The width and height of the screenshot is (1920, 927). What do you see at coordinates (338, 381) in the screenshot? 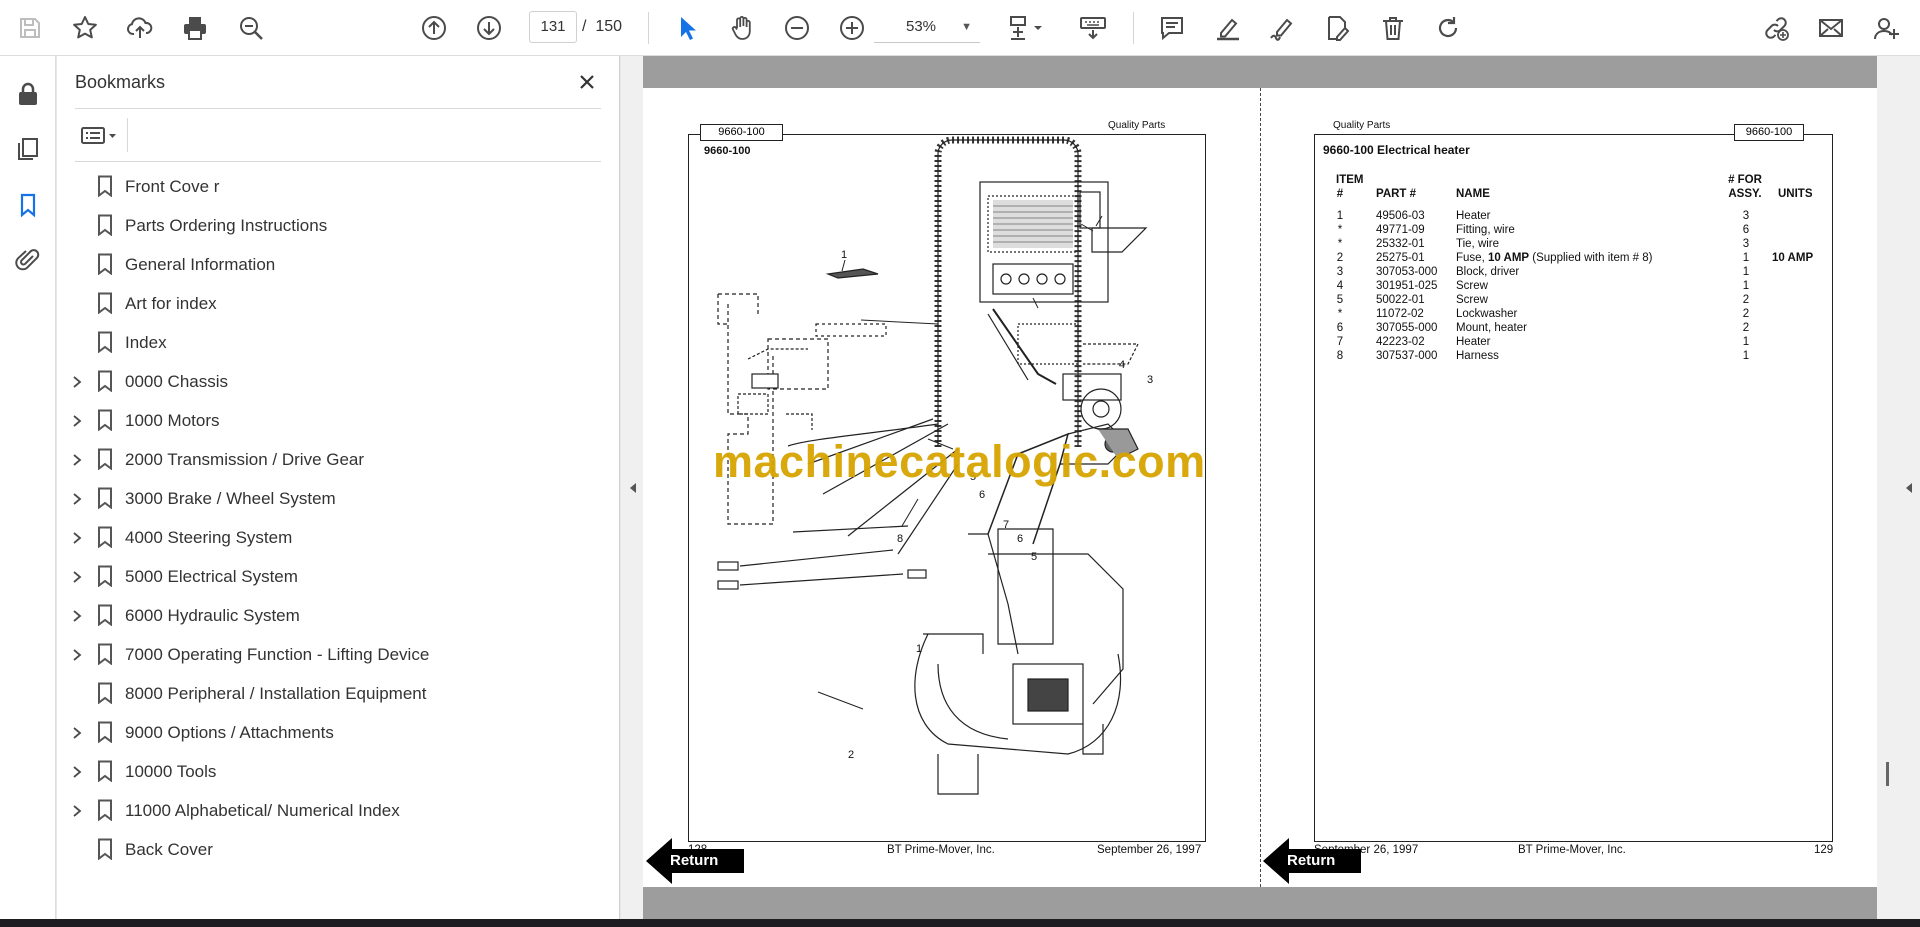
I see `bookmark-item: 0000 Chassis` at bounding box center [338, 381].